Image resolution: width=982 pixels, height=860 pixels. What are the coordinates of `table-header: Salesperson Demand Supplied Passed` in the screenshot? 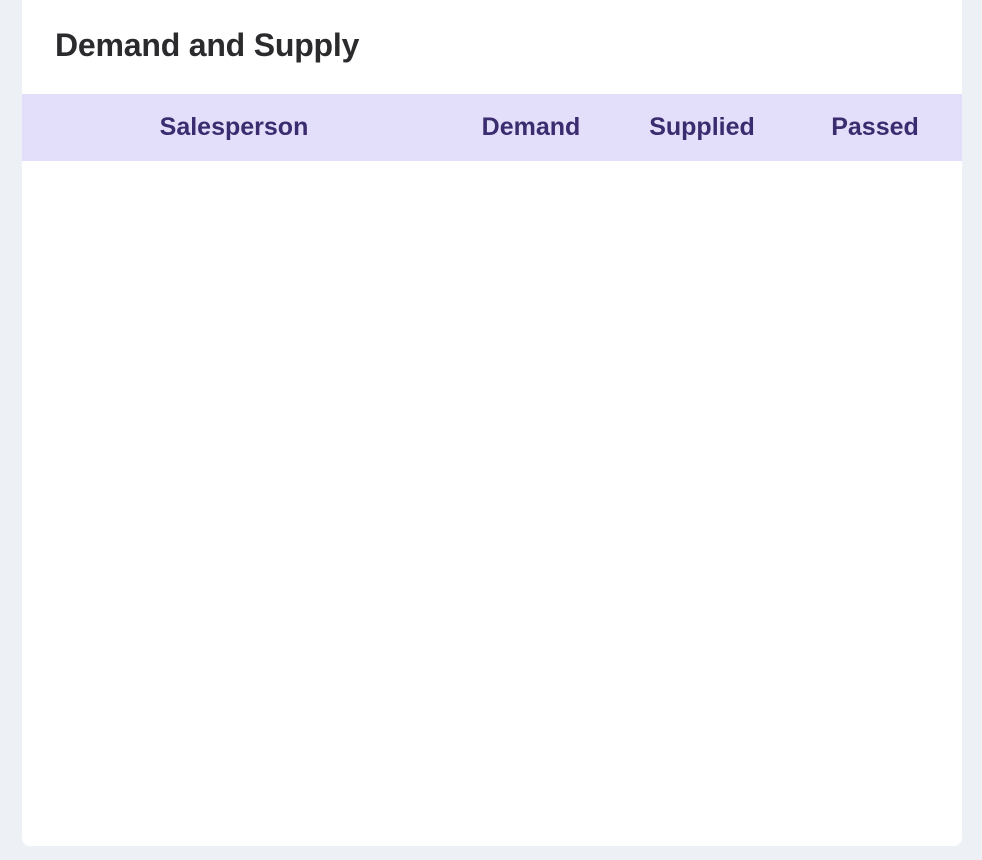 It's located at (492, 127).